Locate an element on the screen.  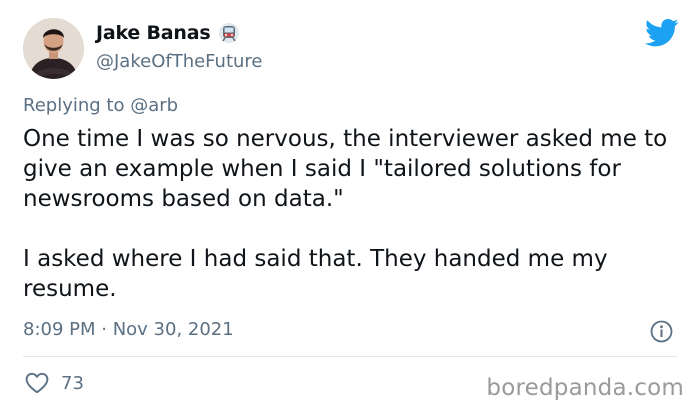
author-handle: @JakeOfTheFuture is located at coordinates (179, 61).